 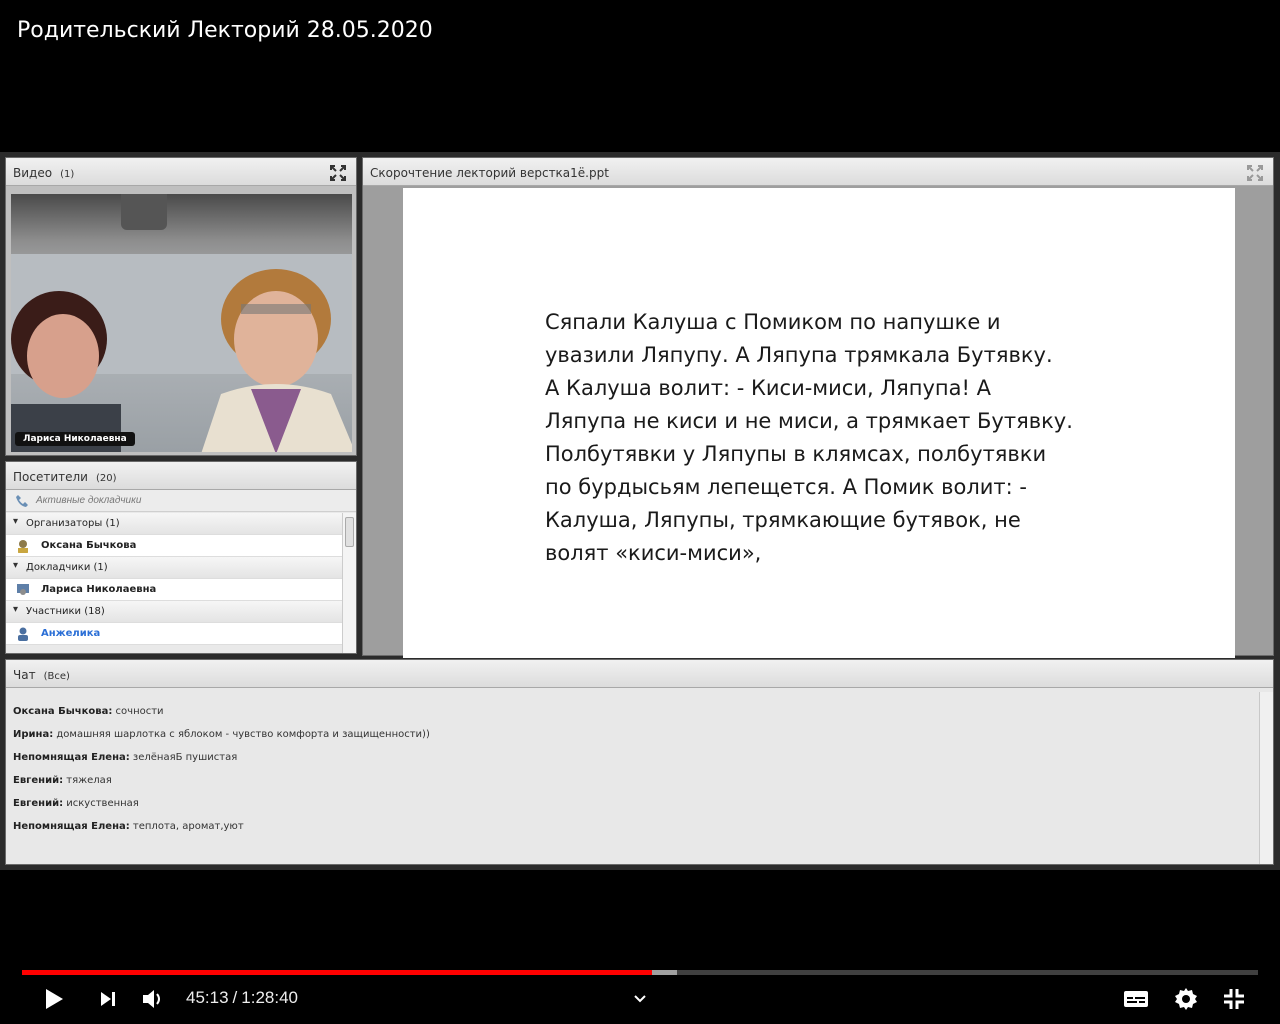 I want to click on chapters-button, so click(x=640, y=999).